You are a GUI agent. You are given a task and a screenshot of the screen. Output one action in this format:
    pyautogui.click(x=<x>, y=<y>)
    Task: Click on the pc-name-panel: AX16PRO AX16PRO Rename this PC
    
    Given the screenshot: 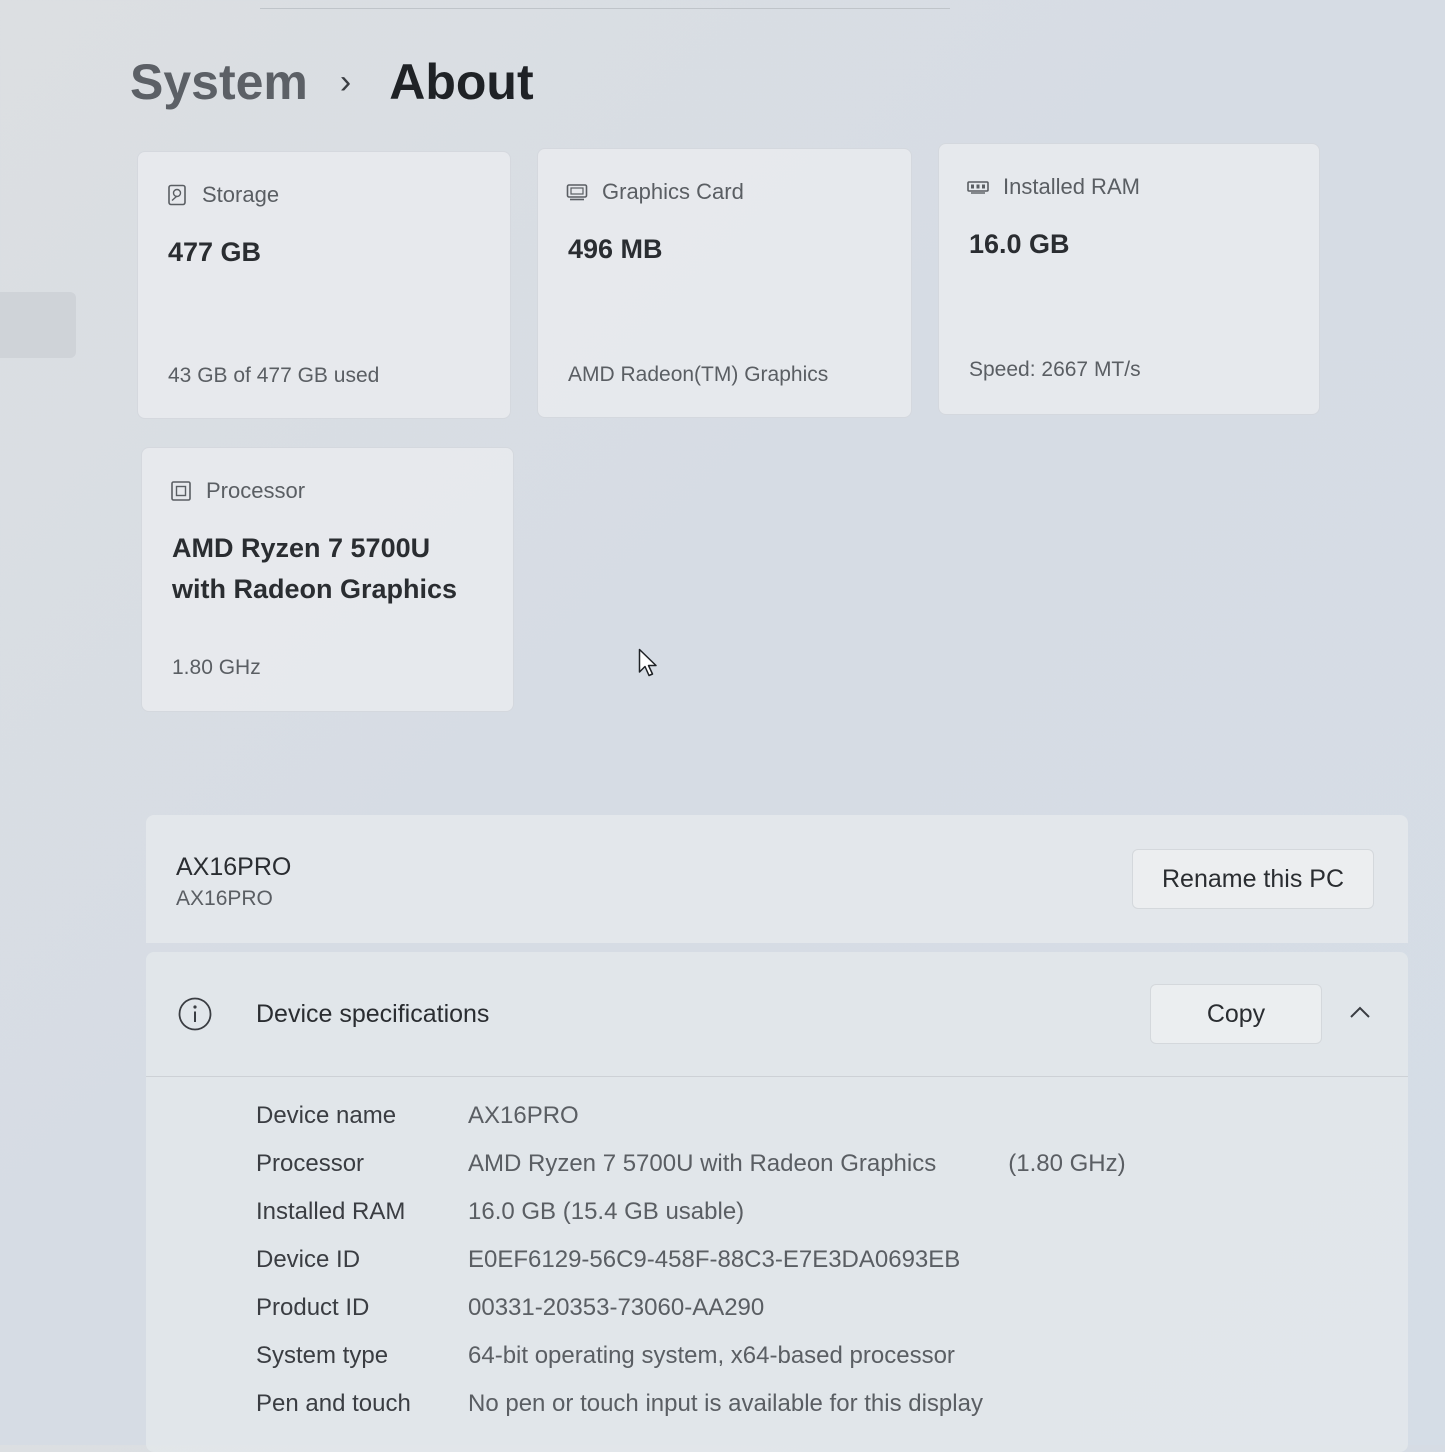 What is the action you would take?
    pyautogui.click(x=777, y=879)
    